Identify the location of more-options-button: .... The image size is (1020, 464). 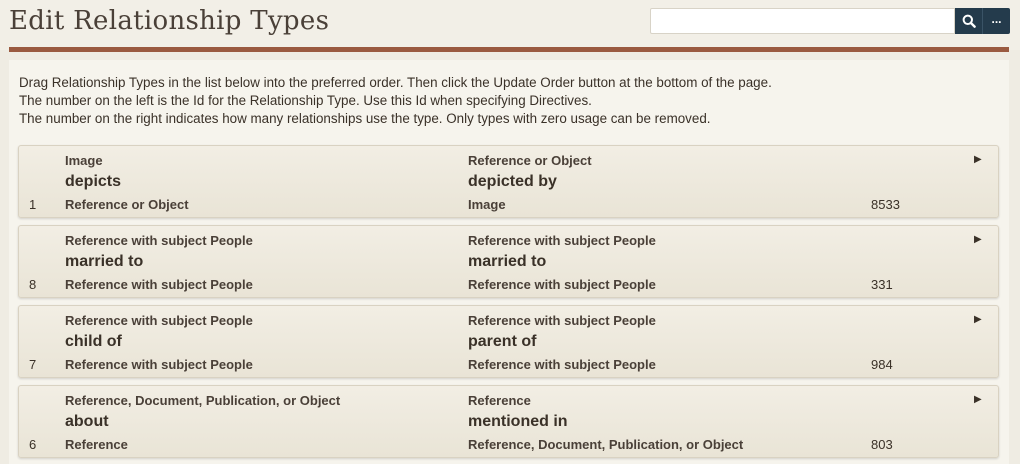
(996, 21).